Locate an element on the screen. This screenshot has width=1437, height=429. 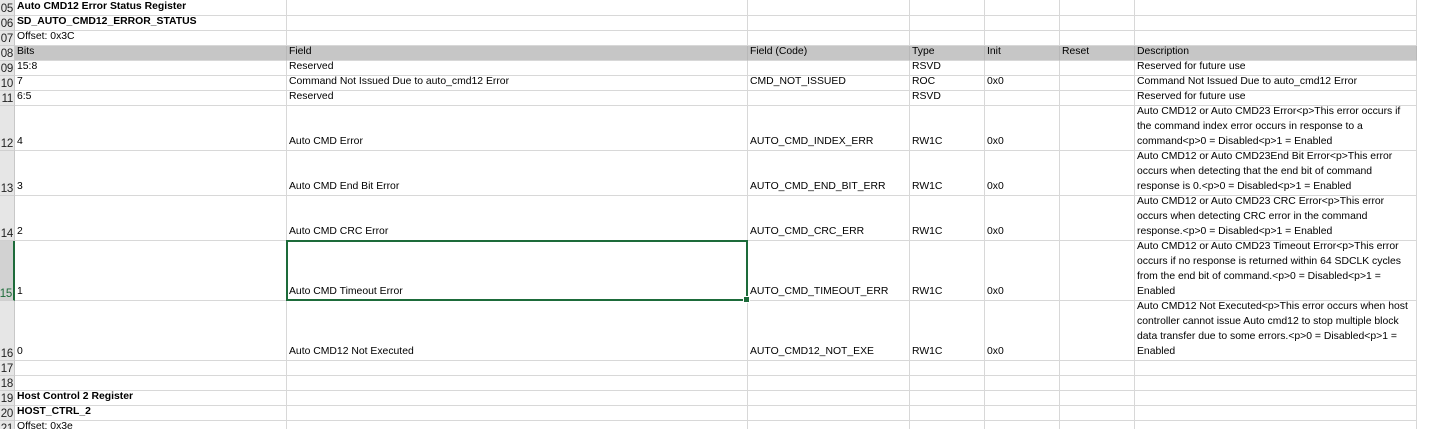
column-header-type: Type is located at coordinates (947, 53).